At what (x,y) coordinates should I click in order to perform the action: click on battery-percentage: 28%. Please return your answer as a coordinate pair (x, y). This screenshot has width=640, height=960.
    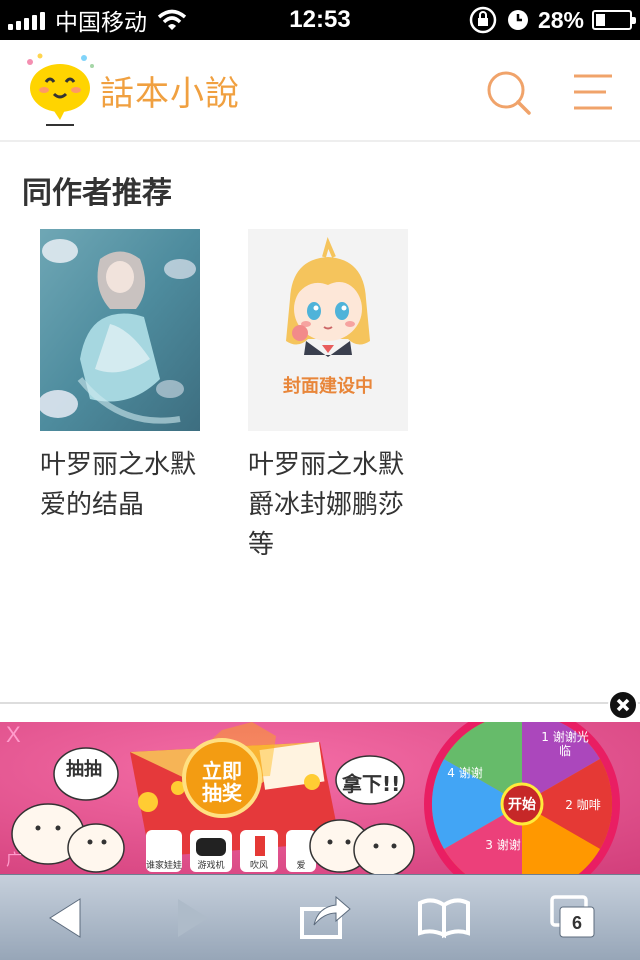
    Looking at the image, I should click on (560, 19).